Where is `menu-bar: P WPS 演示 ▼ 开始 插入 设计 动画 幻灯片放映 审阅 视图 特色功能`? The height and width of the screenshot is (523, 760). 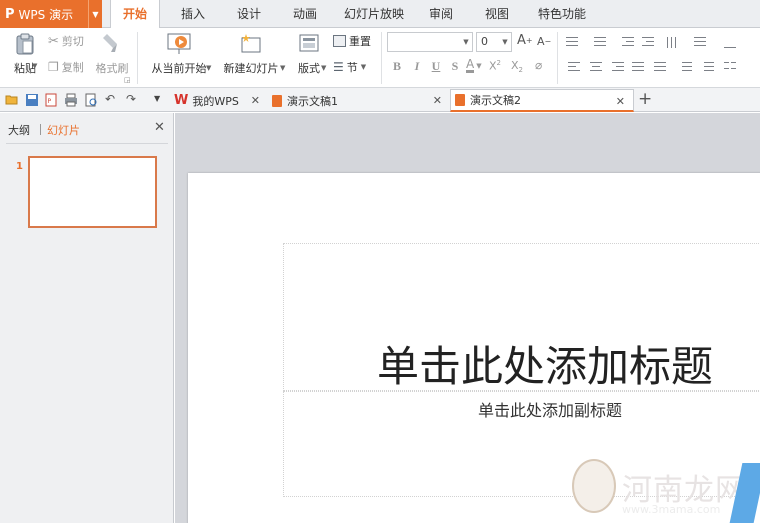
menu-bar: P WPS 演示 ▼ 开始 插入 设计 动画 幻灯片放映 审阅 视图 特色功能 is located at coordinates (380, 14).